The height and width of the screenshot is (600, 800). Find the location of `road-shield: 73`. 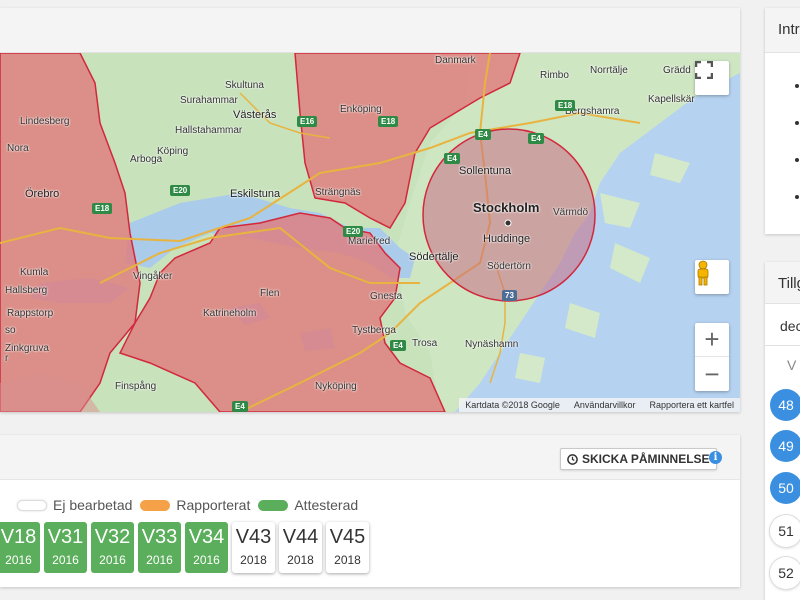

road-shield: 73 is located at coordinates (509, 295).